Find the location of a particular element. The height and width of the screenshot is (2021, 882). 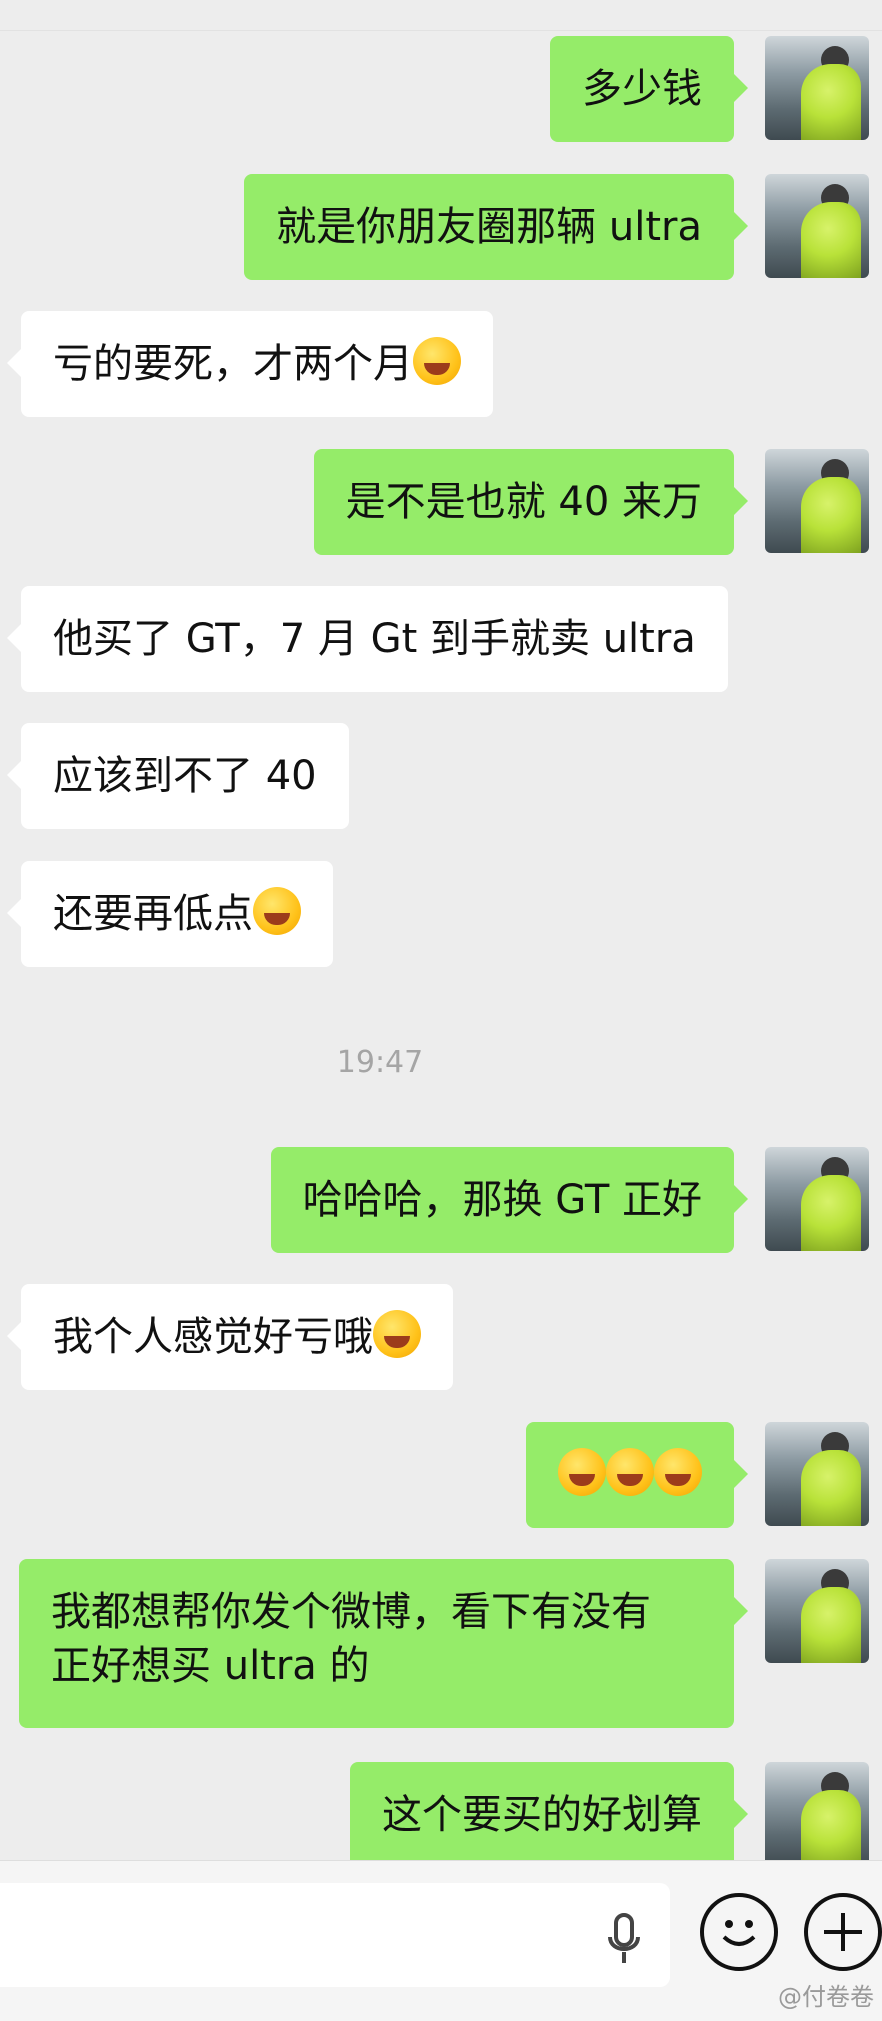

message-in: 亏的要死，才两个月 is located at coordinates (441, 364).